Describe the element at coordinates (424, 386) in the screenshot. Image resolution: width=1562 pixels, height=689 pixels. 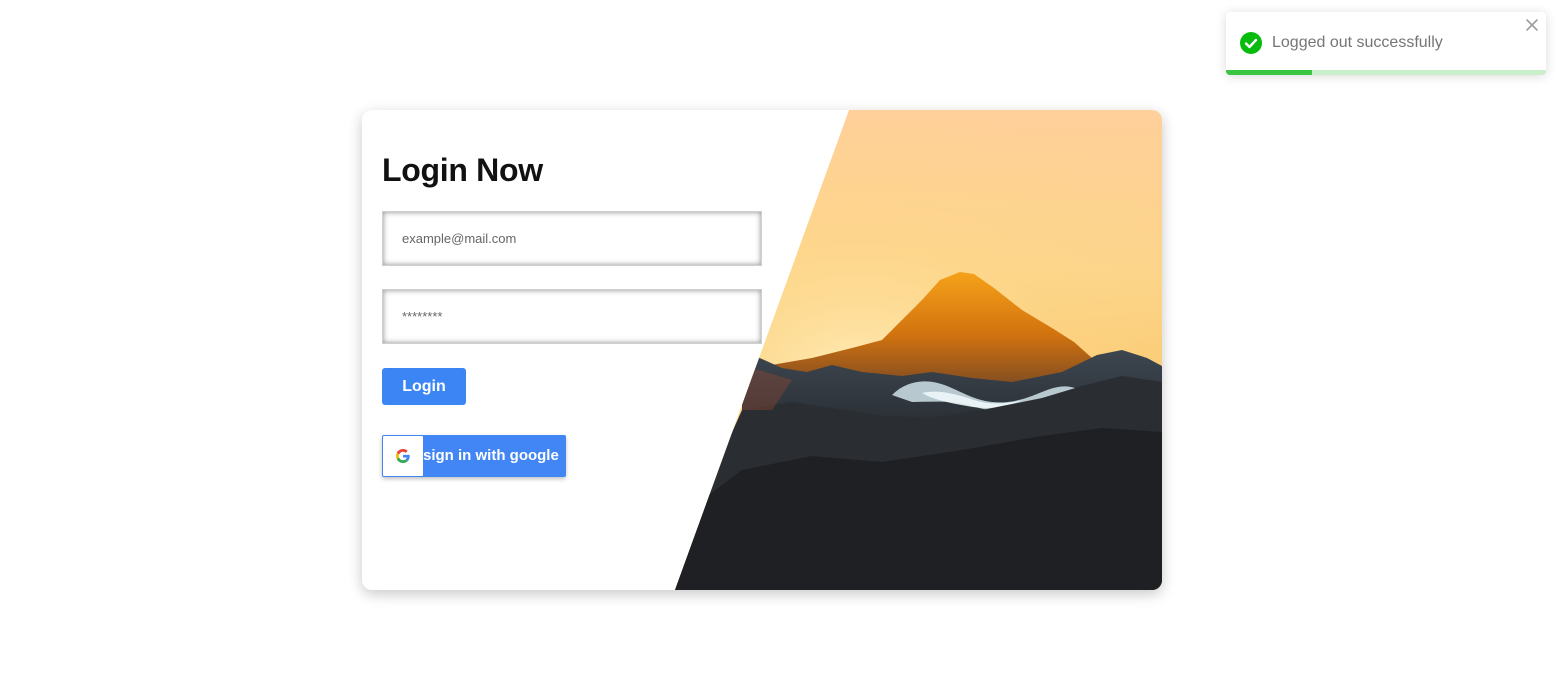
I see `login-button: Login` at that location.